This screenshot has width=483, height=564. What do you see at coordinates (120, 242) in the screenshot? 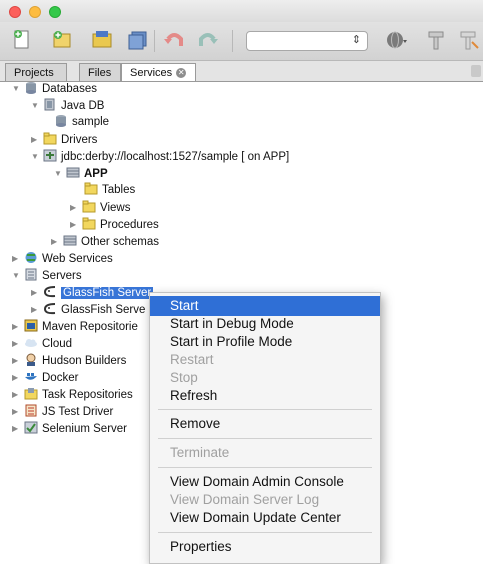
I see `node-label: Other schemas` at bounding box center [120, 242].